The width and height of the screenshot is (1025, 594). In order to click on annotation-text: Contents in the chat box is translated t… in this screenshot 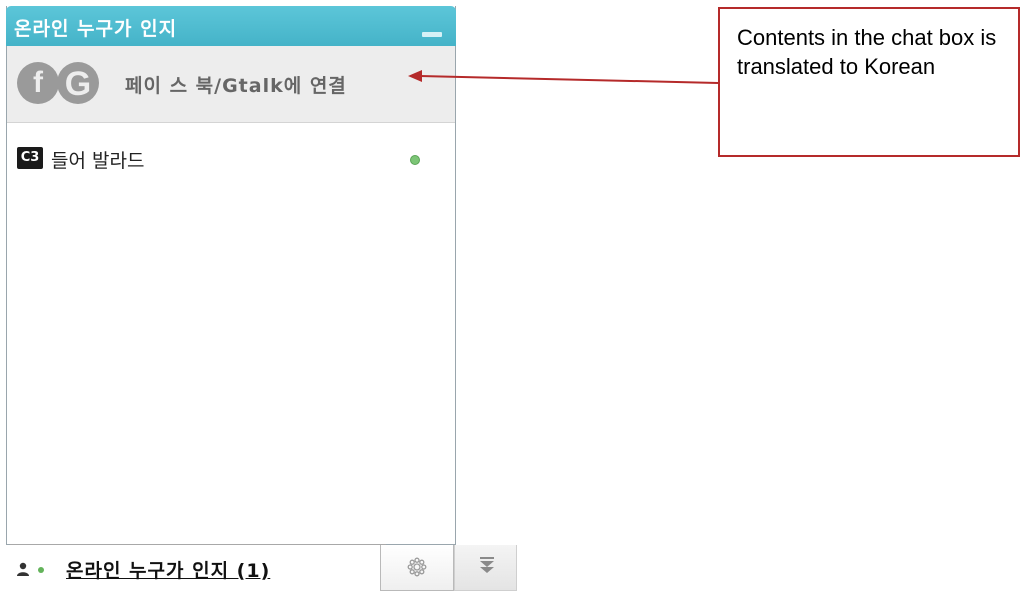, I will do `click(867, 52)`.